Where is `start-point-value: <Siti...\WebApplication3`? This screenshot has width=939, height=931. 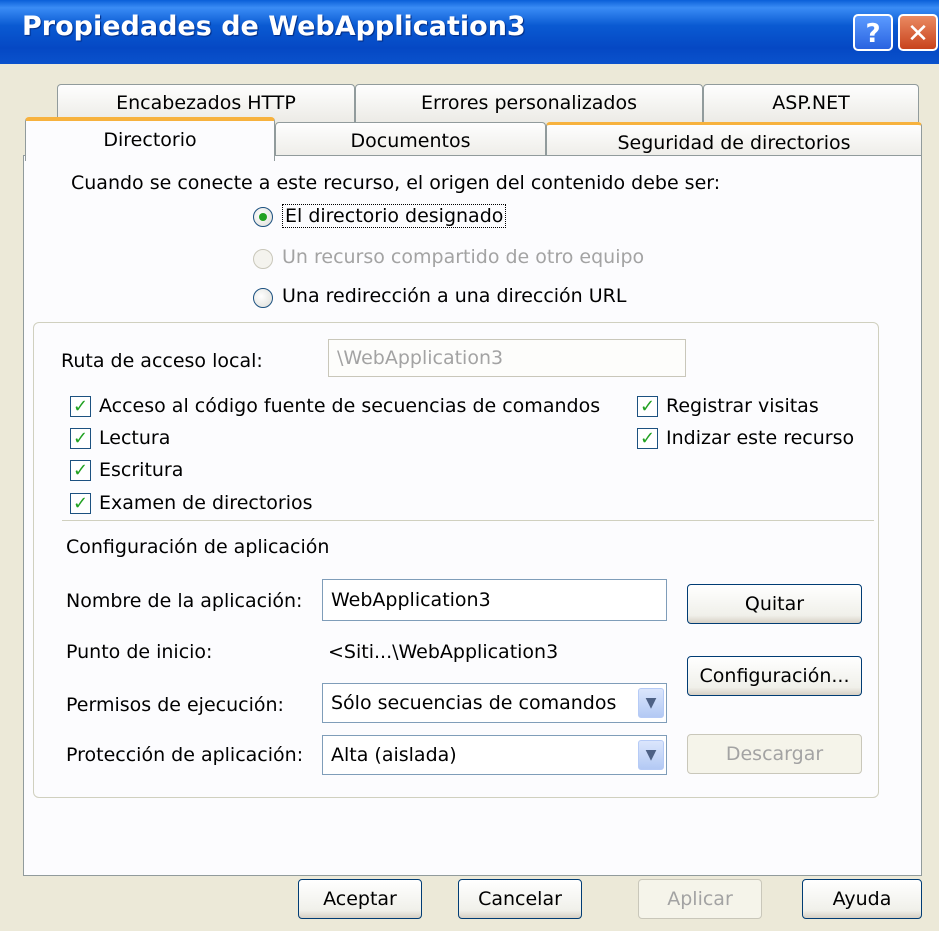 start-point-value: <Siti...\WebApplication3 is located at coordinates (443, 652).